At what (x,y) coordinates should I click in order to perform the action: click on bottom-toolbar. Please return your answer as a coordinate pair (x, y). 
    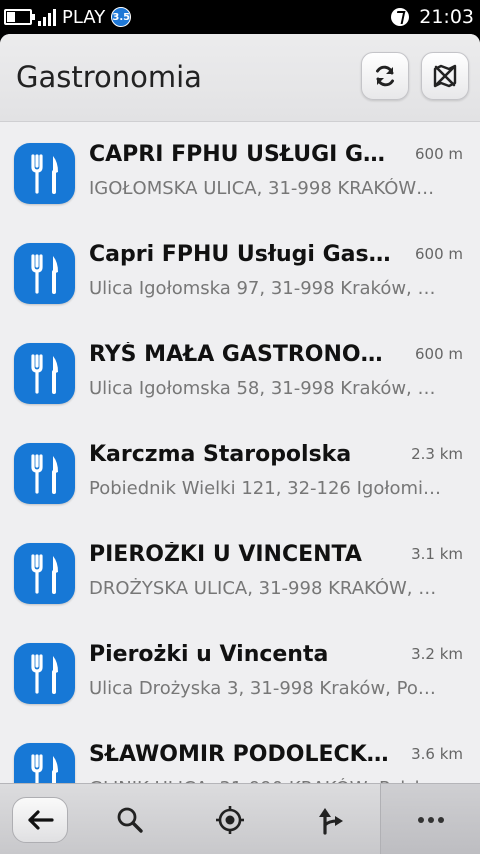
    Looking at the image, I should click on (240, 818).